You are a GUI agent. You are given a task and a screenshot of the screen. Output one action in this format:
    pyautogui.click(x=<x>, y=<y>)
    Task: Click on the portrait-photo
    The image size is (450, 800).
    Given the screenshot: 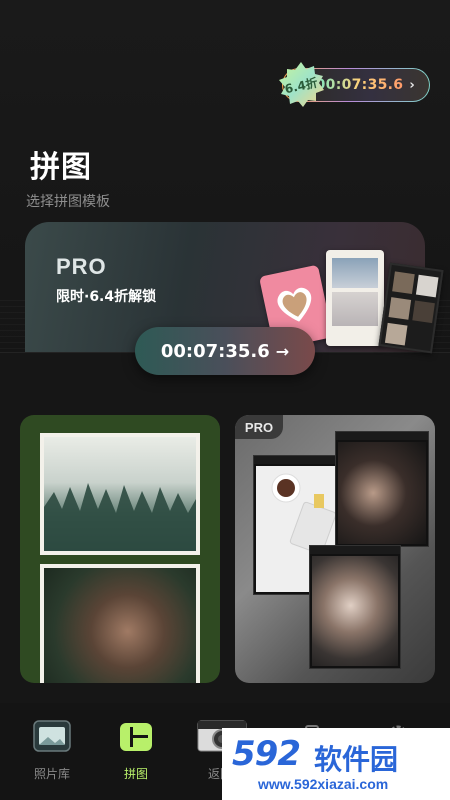 What is the action you would take?
    pyautogui.click(x=120, y=623)
    